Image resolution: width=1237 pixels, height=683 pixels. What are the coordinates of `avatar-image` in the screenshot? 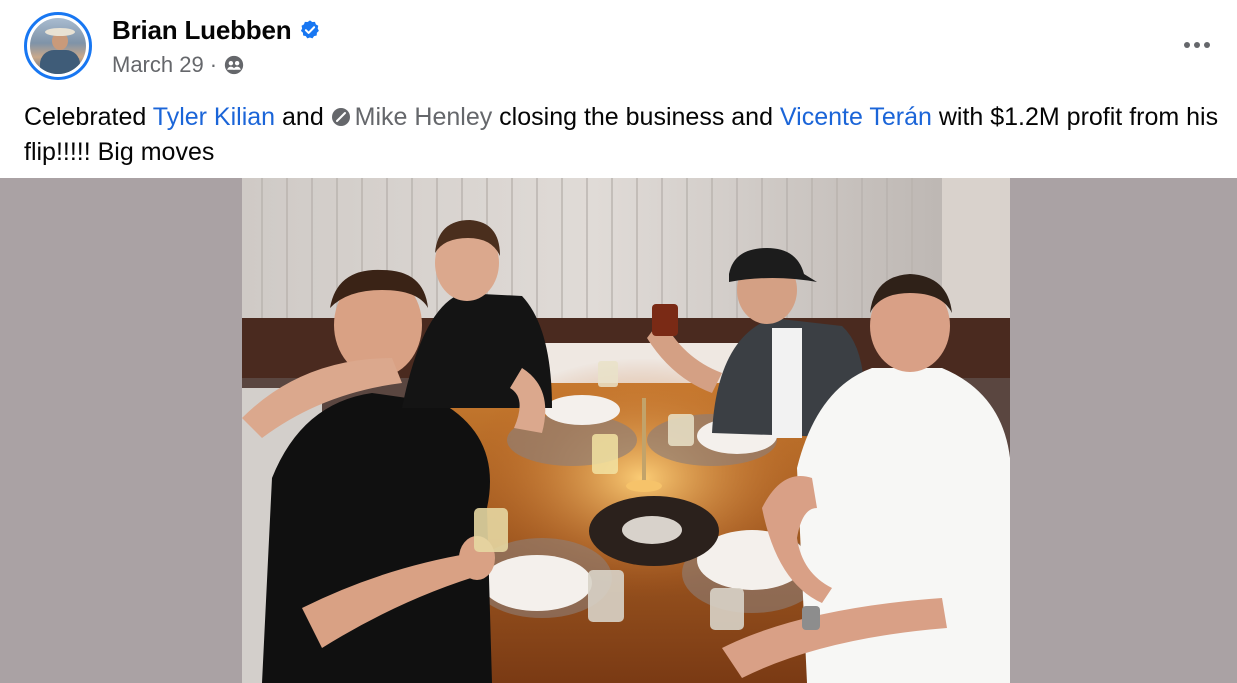 It's located at (58, 46).